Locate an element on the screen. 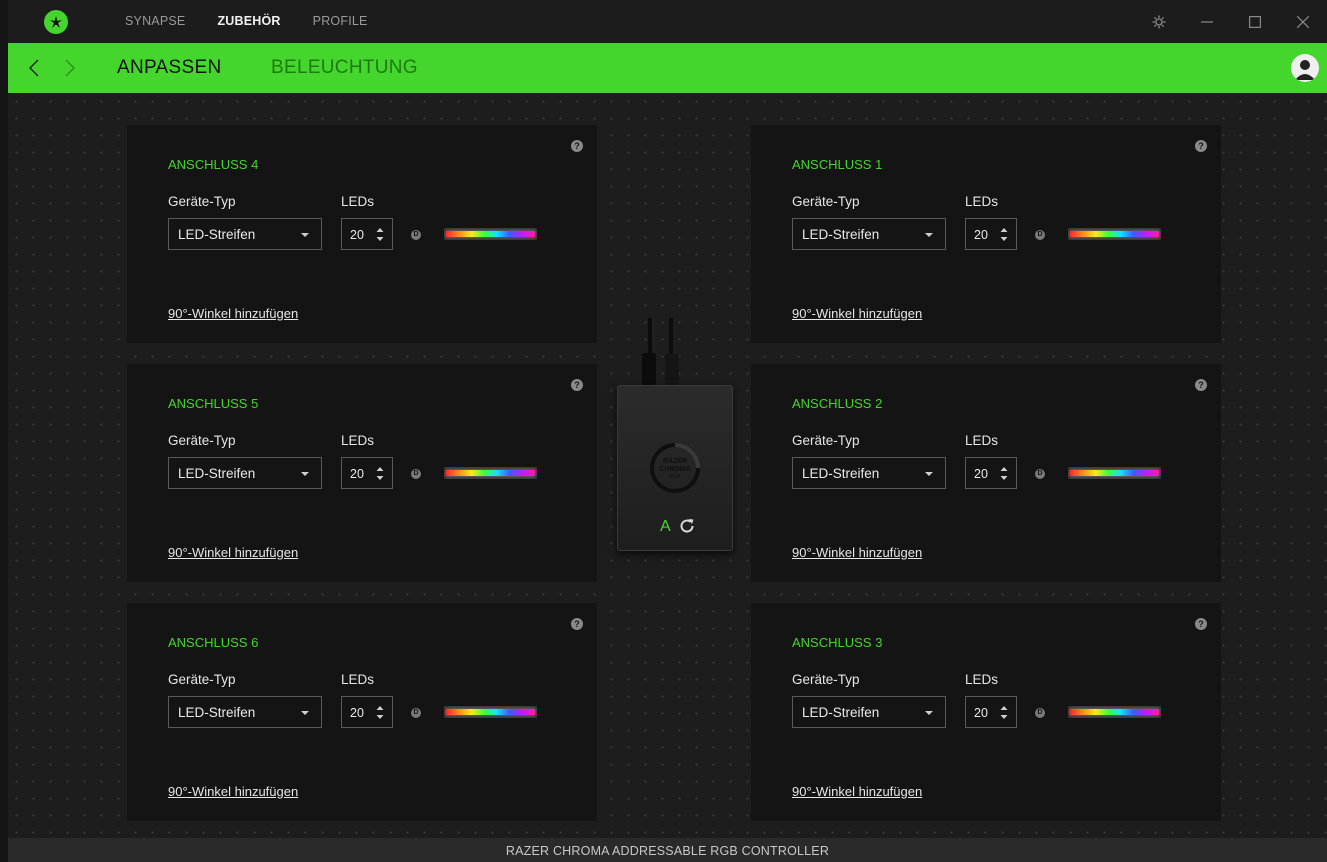  refresh-icon is located at coordinates (687, 526).